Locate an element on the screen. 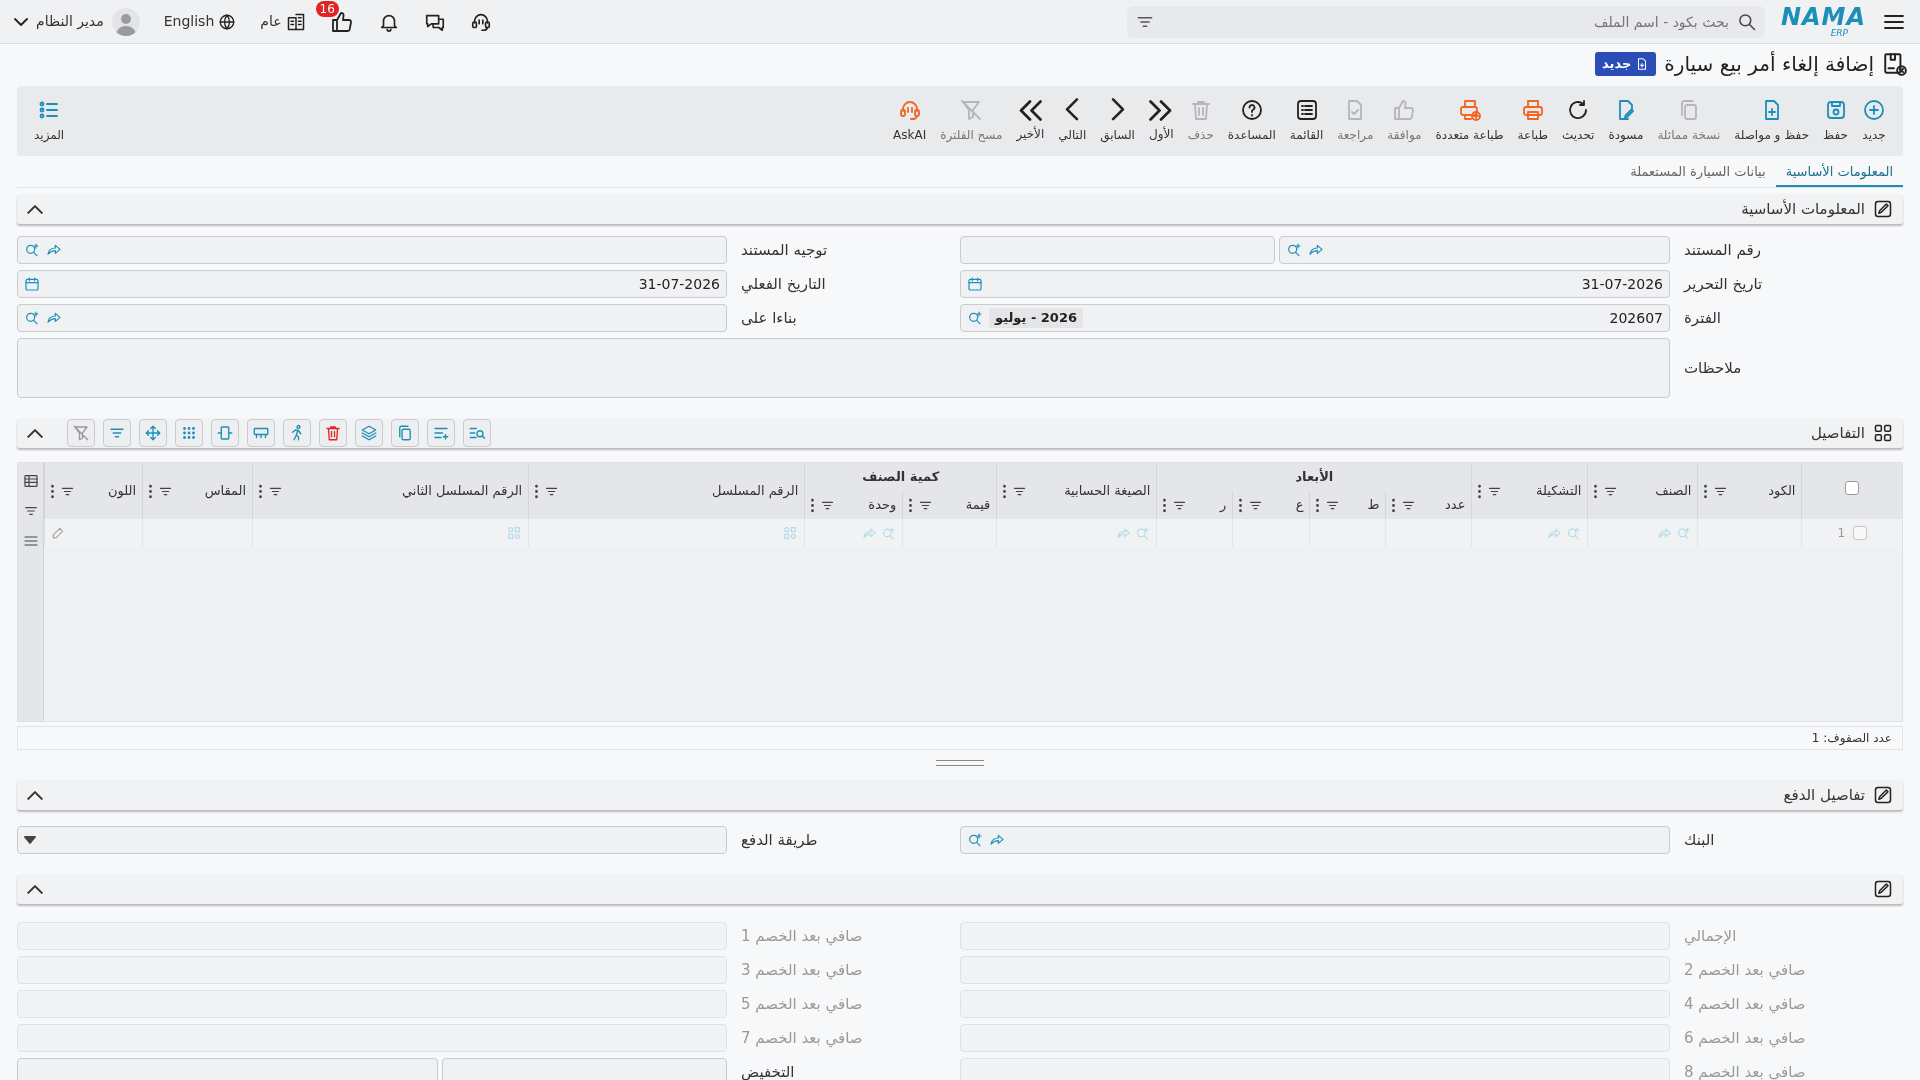 This screenshot has width=1920, height=1080. page-title: إضافة إلغاء أمر بيع سيارة is located at coordinates (1769, 64).